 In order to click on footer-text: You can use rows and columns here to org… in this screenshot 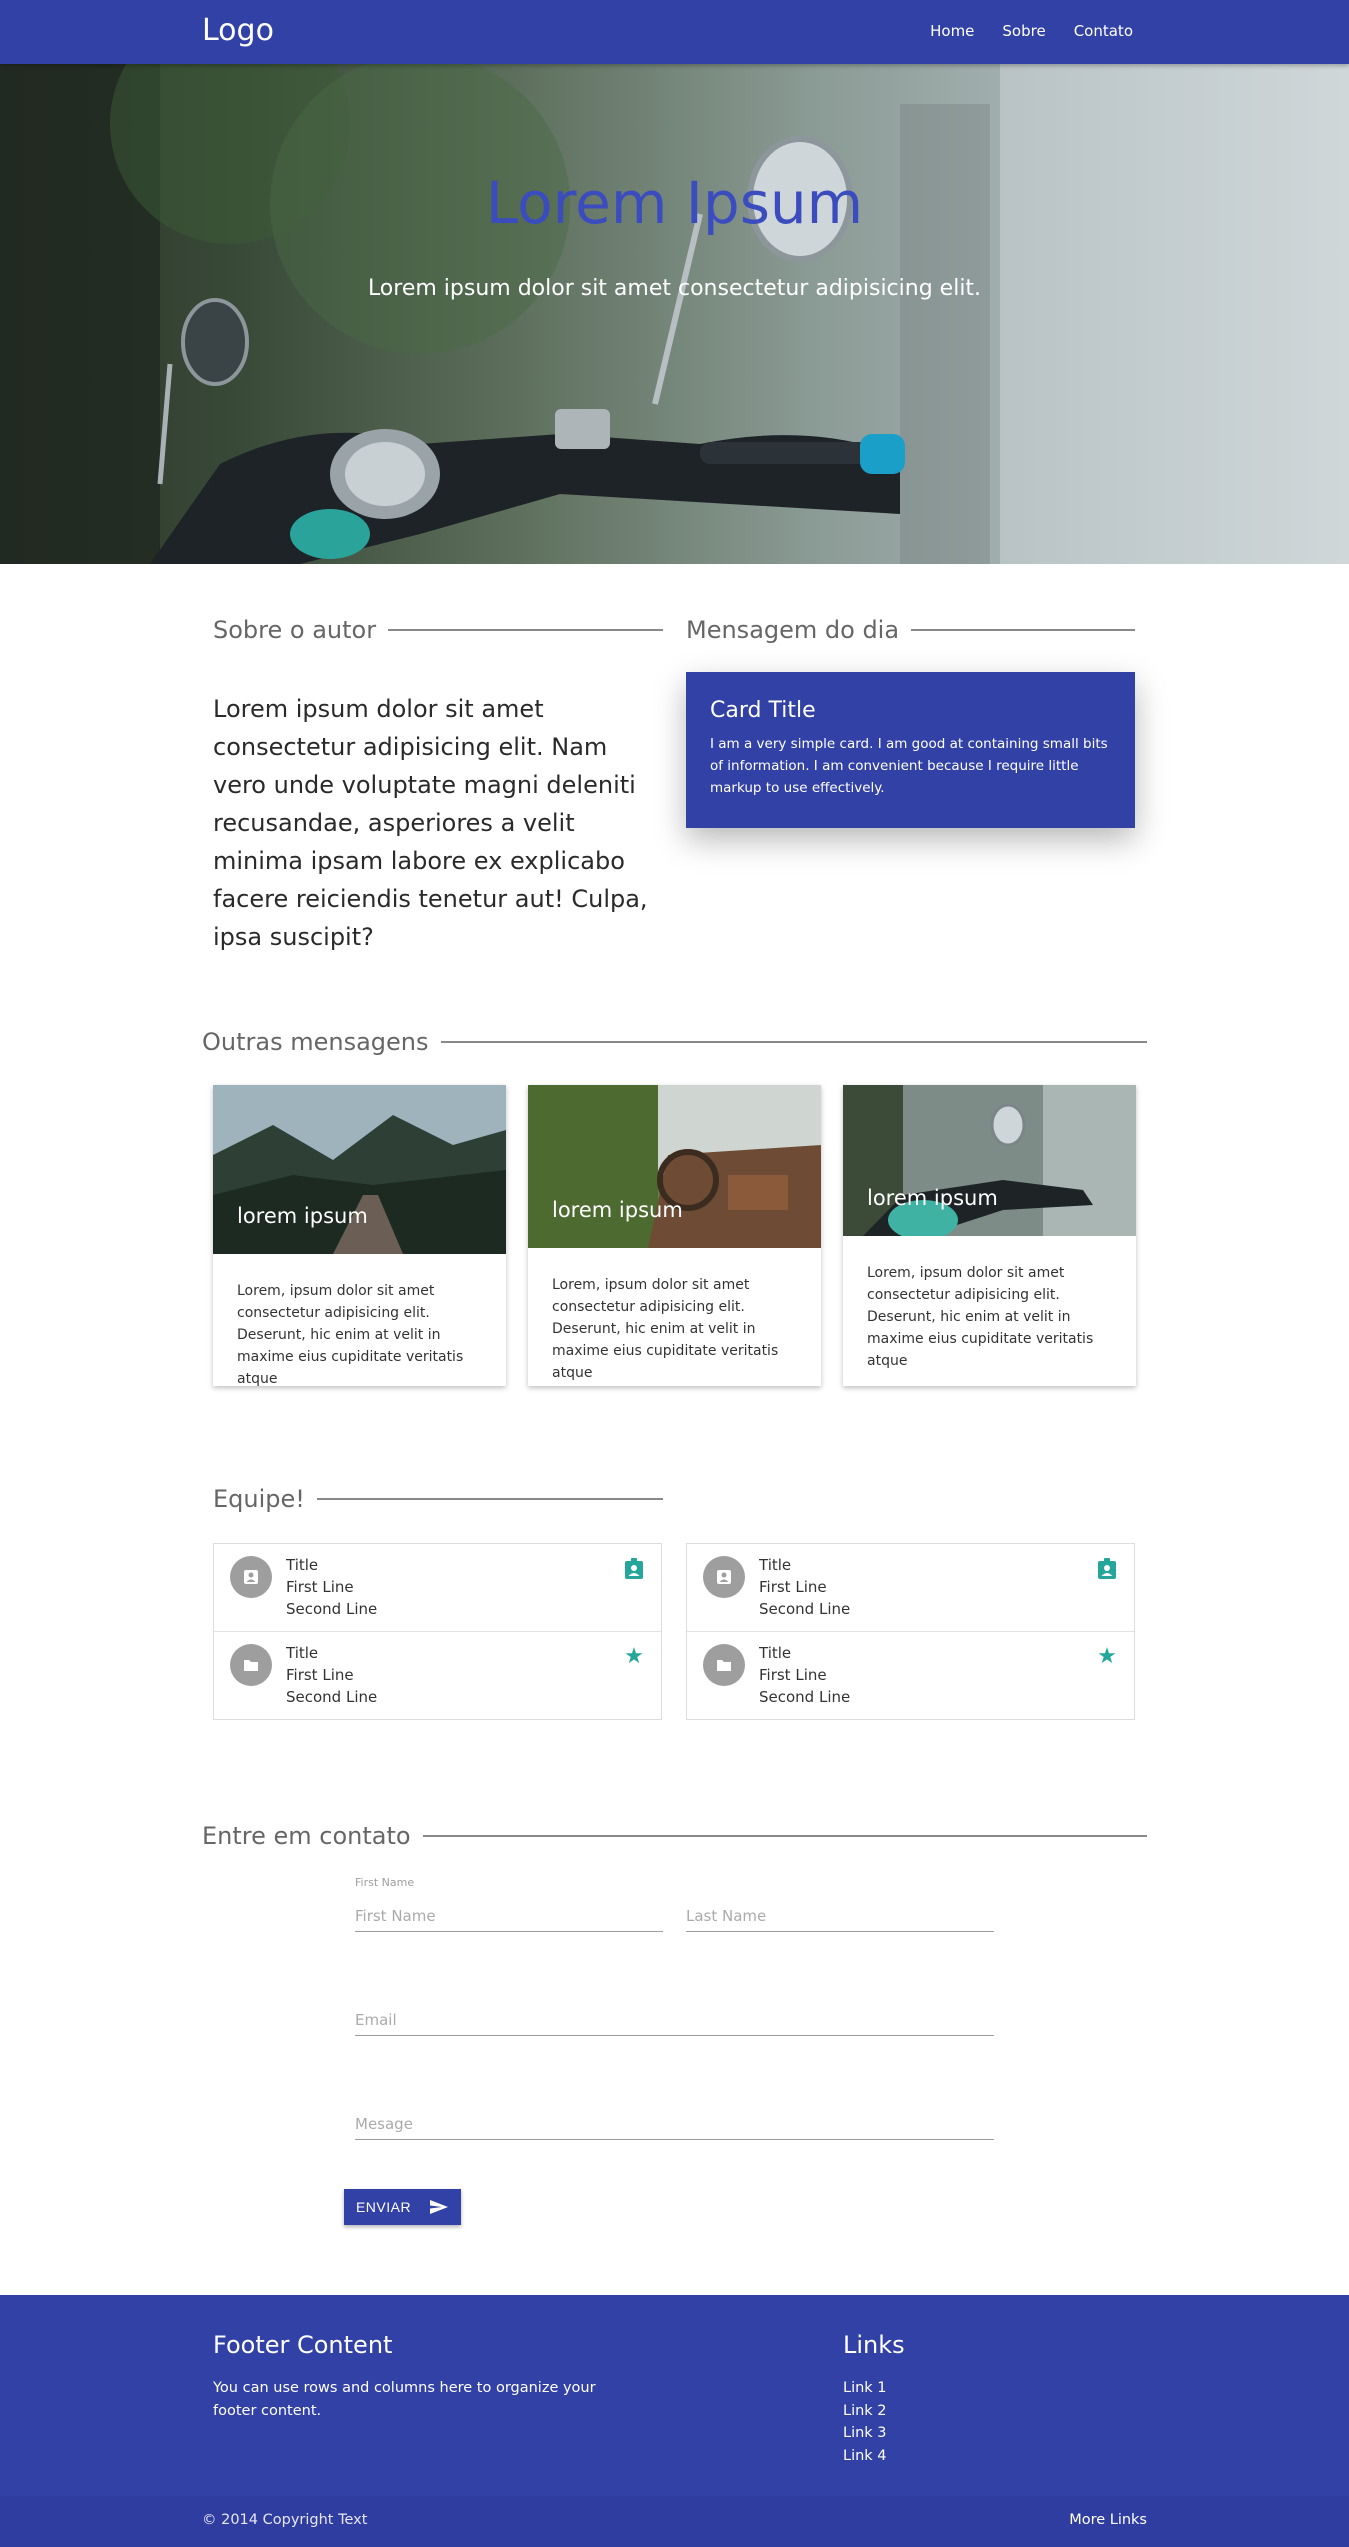, I will do `click(404, 2399)`.